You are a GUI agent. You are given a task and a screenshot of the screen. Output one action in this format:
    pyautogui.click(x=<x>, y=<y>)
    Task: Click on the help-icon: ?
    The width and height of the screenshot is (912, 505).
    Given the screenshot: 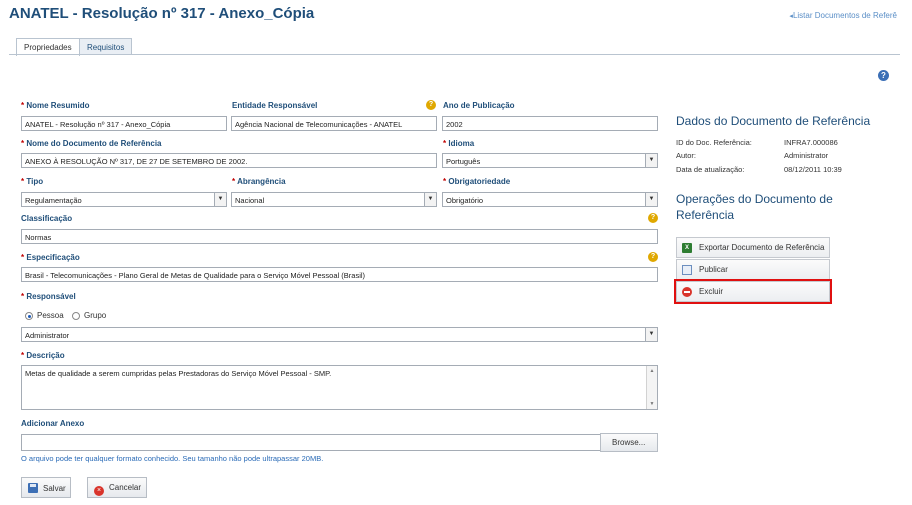 What is the action you would take?
    pyautogui.click(x=883, y=75)
    